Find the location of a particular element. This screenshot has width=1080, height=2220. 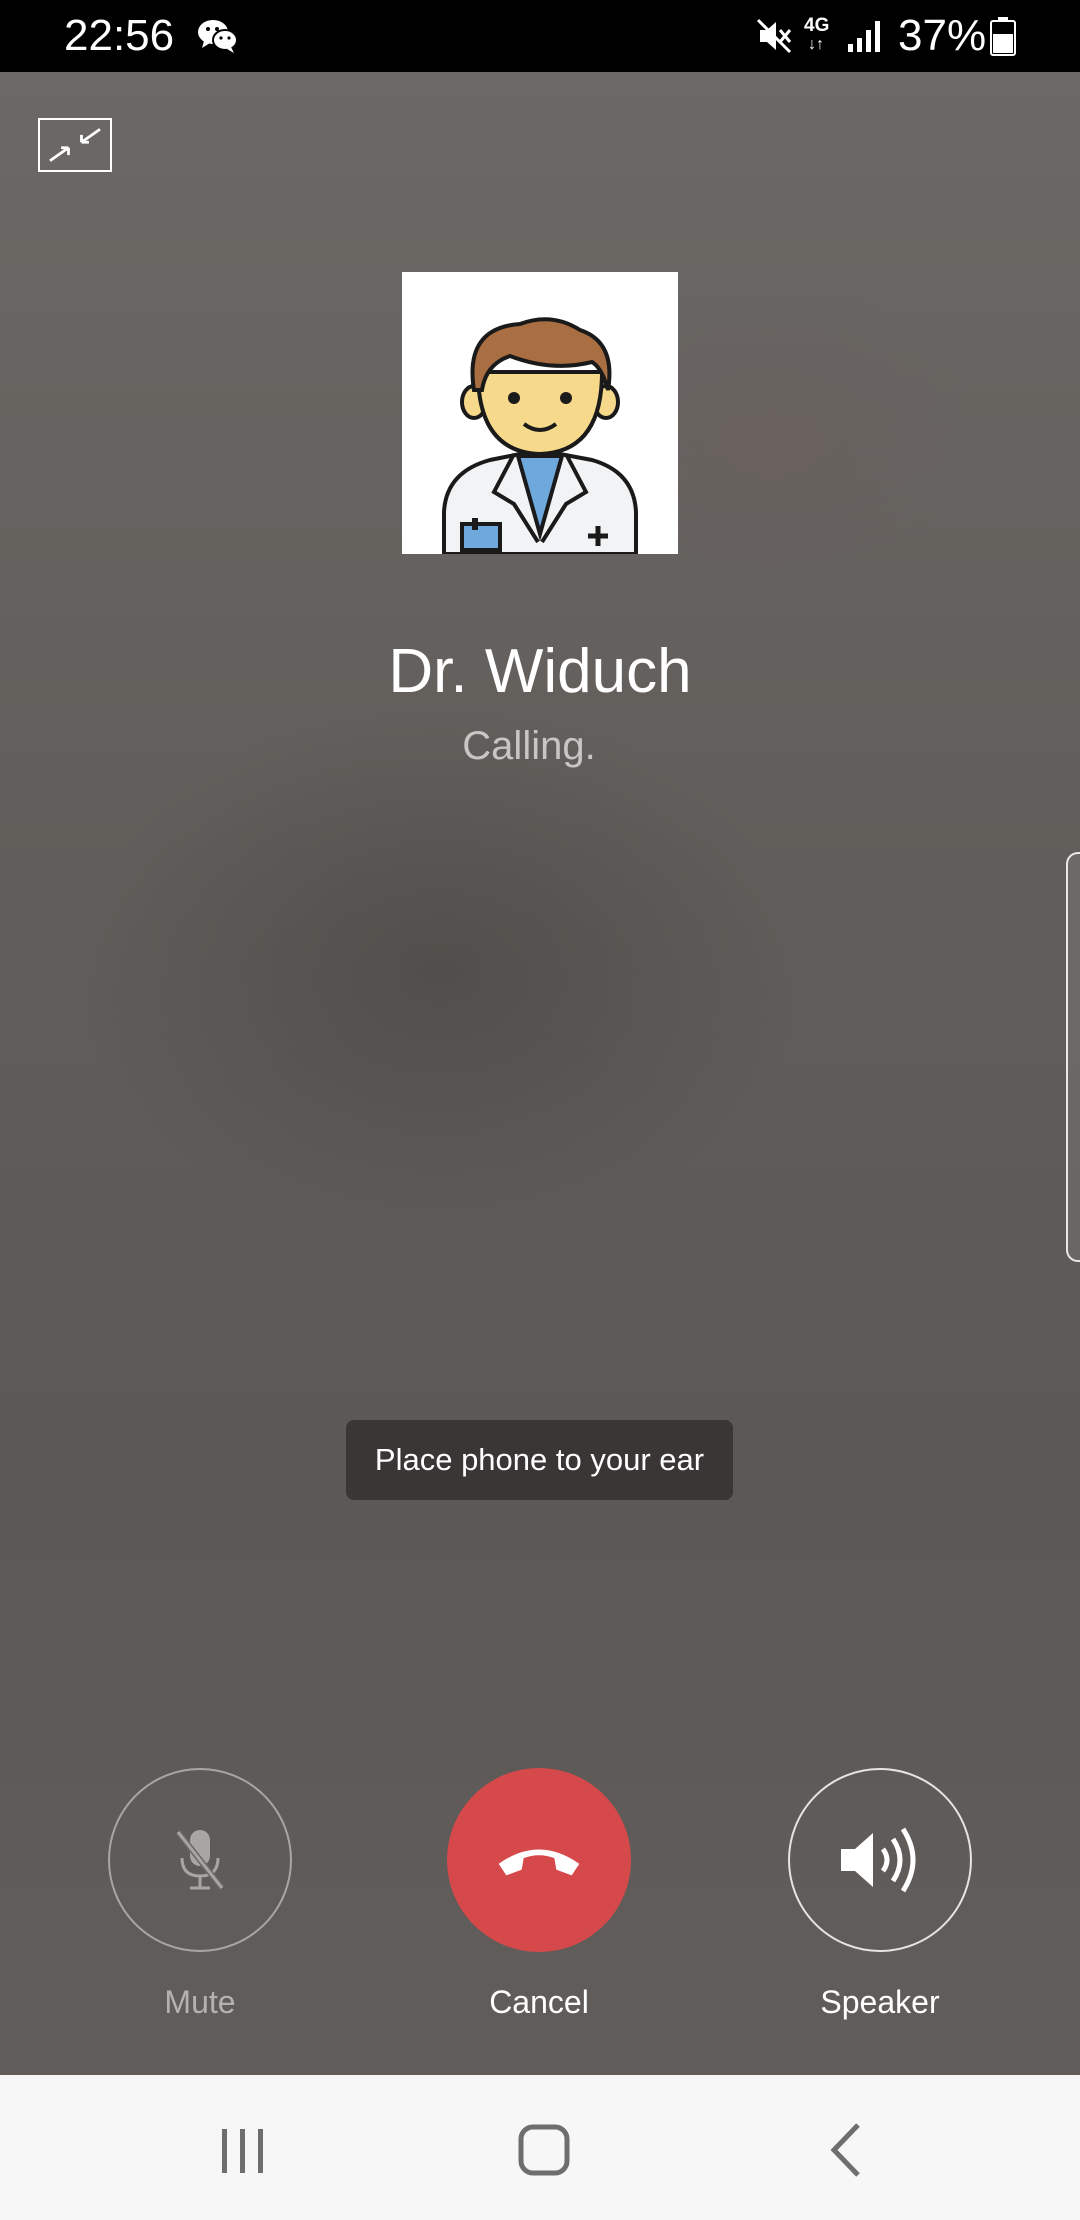

home-icon is located at coordinates (544, 2150).